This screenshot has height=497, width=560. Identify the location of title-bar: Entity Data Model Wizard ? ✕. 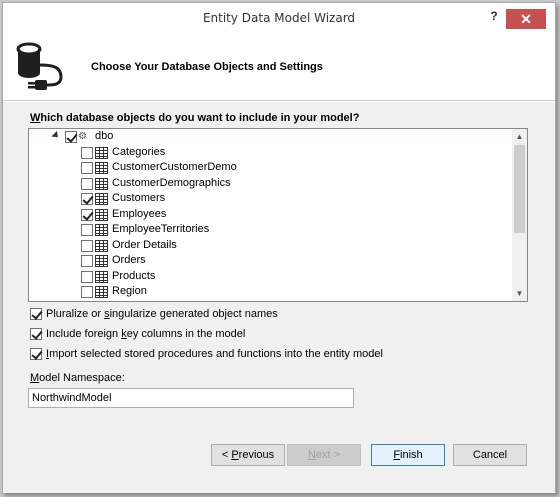
(279, 18).